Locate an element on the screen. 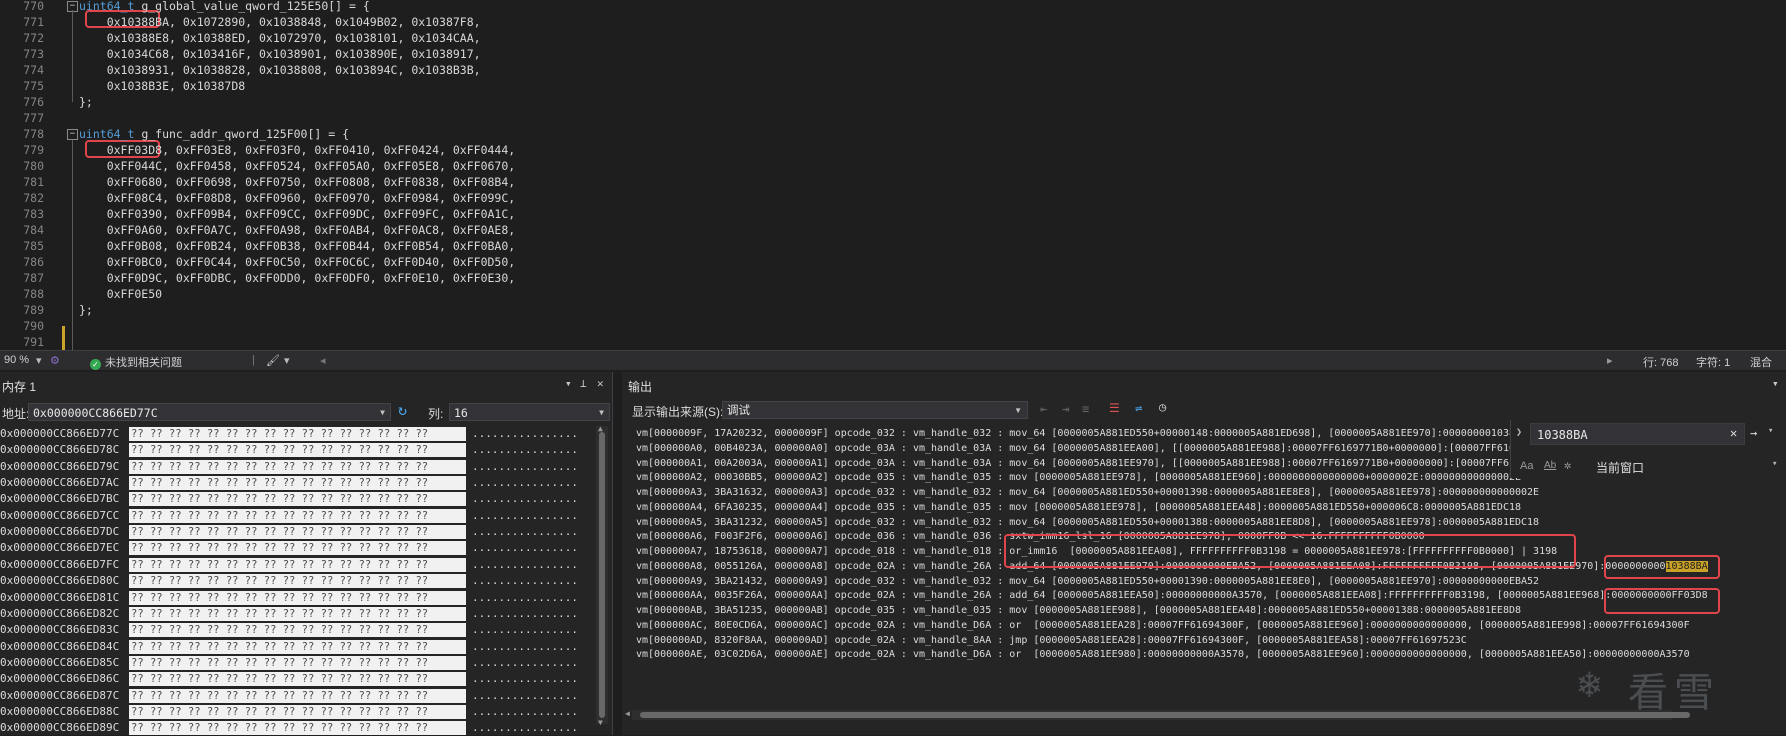 Image resolution: width=1786 pixels, height=736 pixels. find-input: 10388BA is located at coordinates (1637, 434).